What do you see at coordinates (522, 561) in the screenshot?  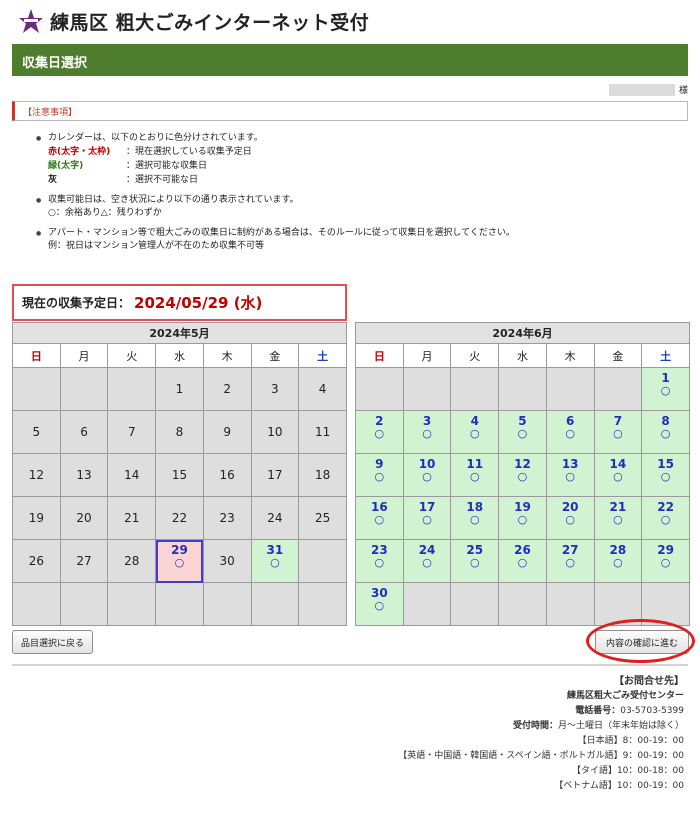 I see `calendar-day-selectable: 26 ○` at bounding box center [522, 561].